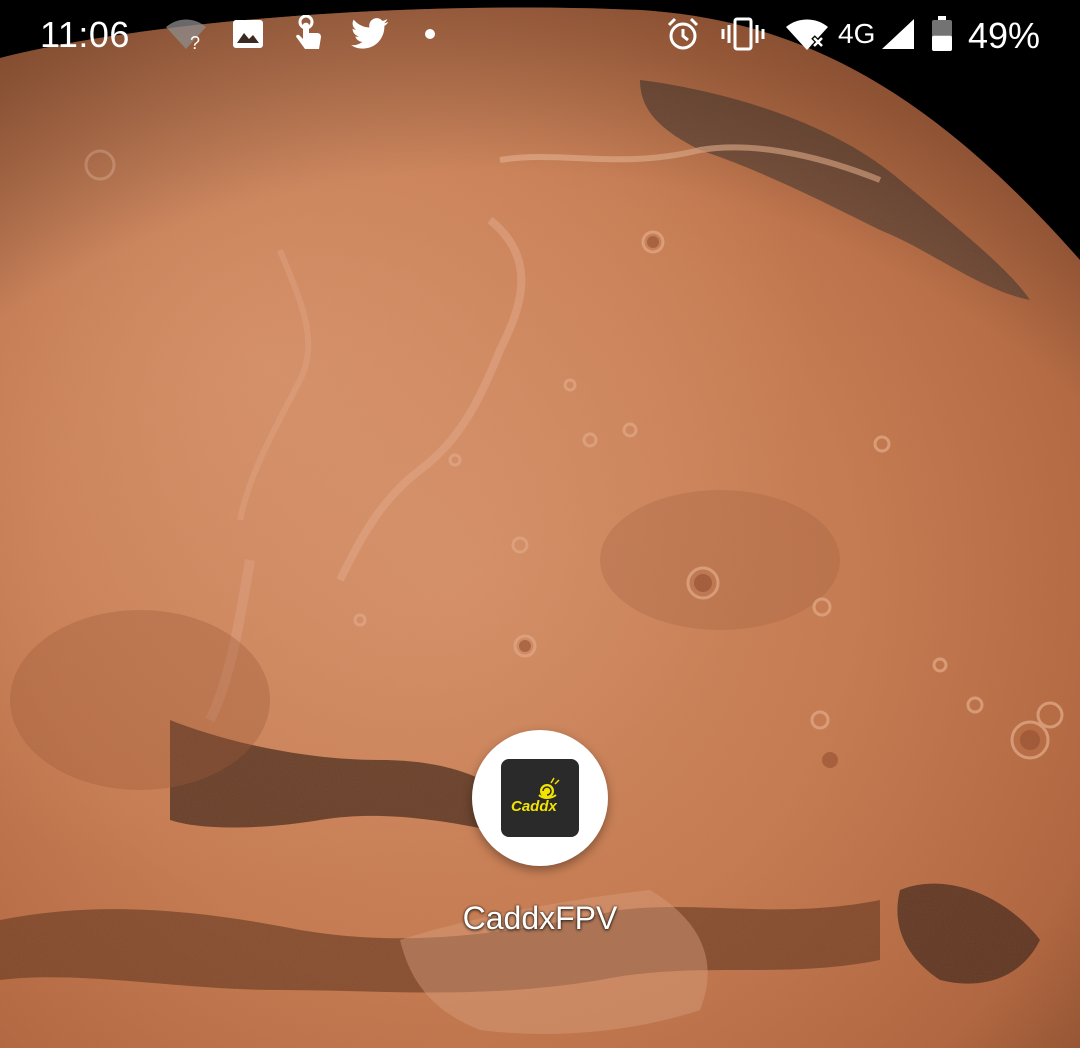 The image size is (1080, 1048). What do you see at coordinates (195, 42) in the screenshot?
I see `wifi-unknown-glyph: ?` at bounding box center [195, 42].